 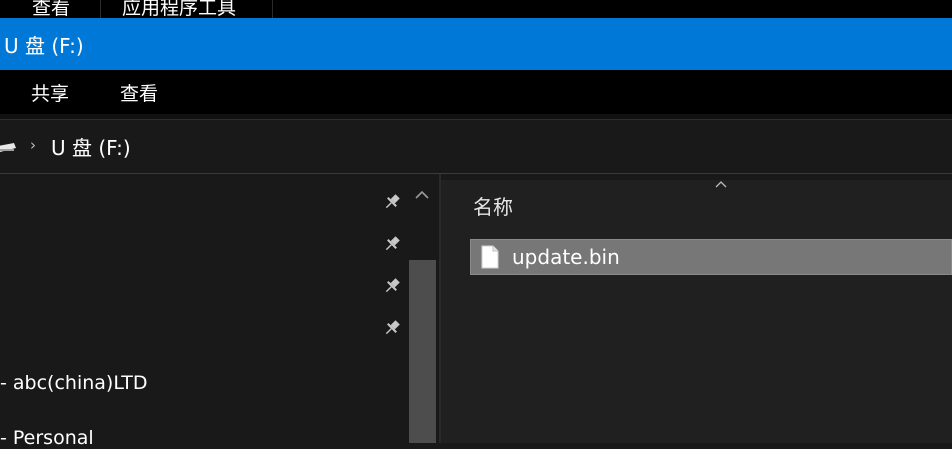 I want to click on scroll-up-icon, so click(x=422, y=195).